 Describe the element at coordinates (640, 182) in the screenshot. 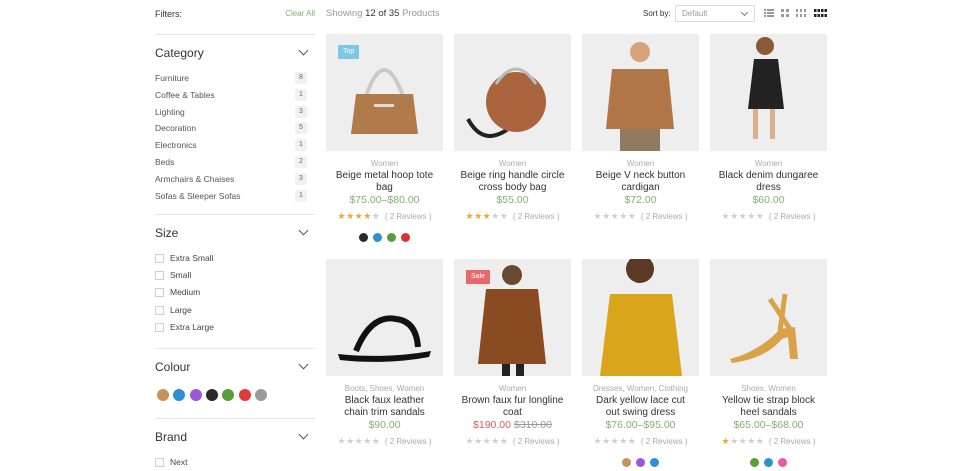

I see `product-name: Beige V neck button cardigan` at that location.